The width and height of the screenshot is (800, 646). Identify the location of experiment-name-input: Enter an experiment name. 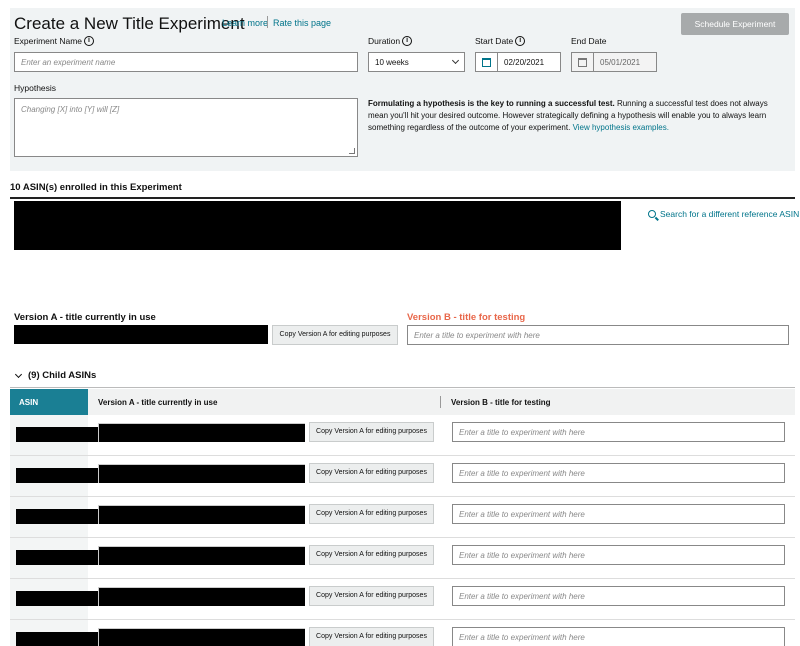
(186, 62).